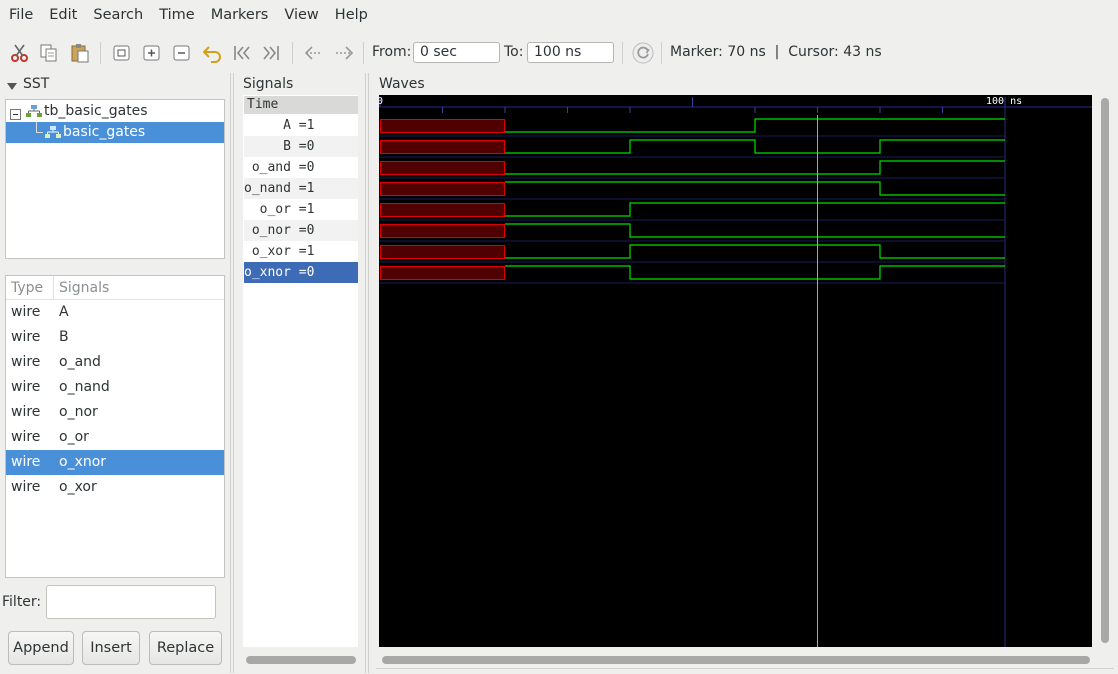 The image size is (1118, 674). What do you see at coordinates (301, 125) in the screenshot?
I see `signal-value-row: A =1` at bounding box center [301, 125].